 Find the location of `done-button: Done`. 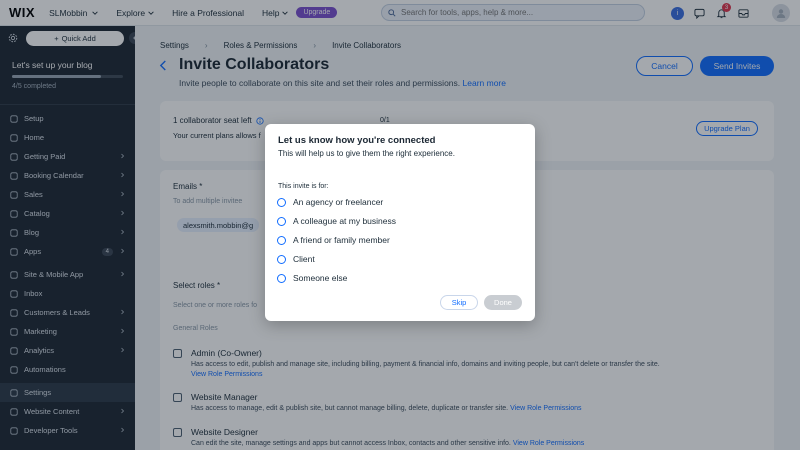

done-button: Done is located at coordinates (503, 302).